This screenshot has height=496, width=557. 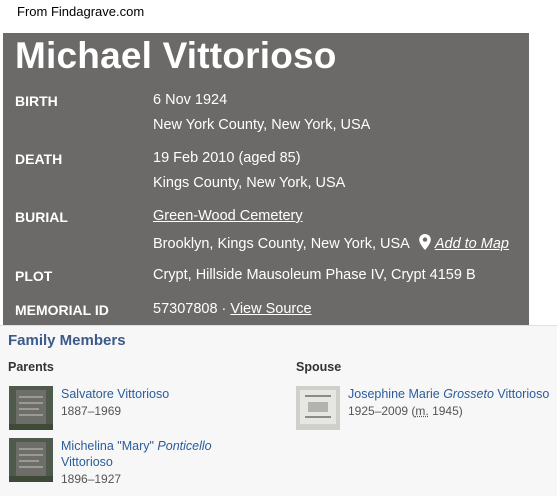 What do you see at coordinates (249, 183) in the screenshot?
I see `death-place: Kings County, New York, USA` at bounding box center [249, 183].